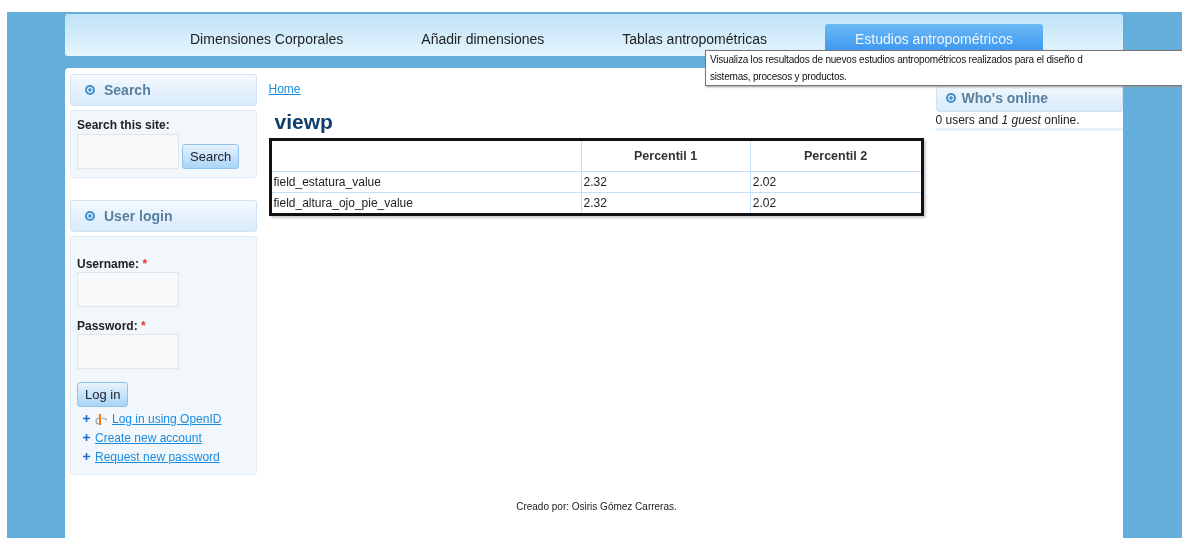  What do you see at coordinates (128, 351) in the screenshot?
I see `password-field` at bounding box center [128, 351].